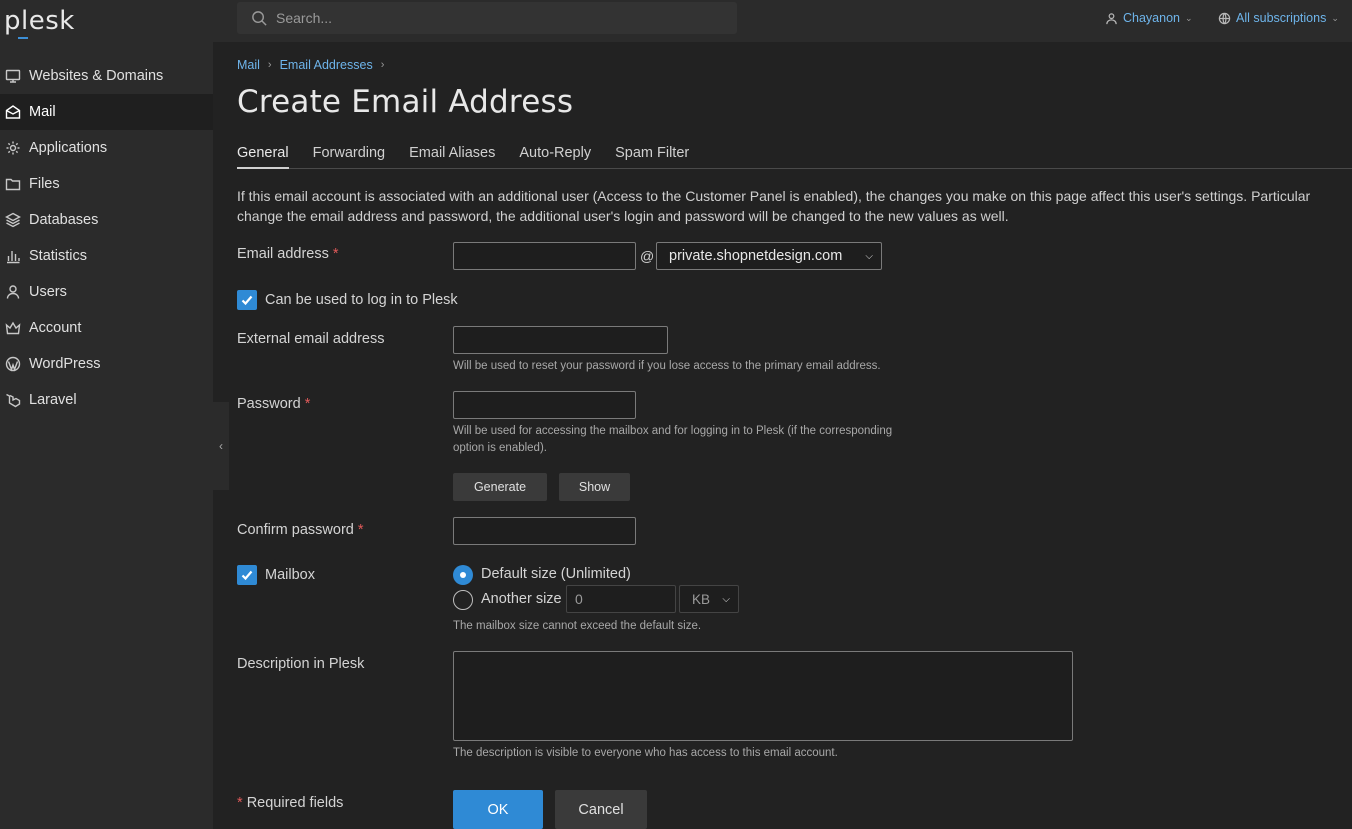 This screenshot has width=1352, height=829. Describe the element at coordinates (621, 599) in the screenshot. I see `another-size-field` at that location.